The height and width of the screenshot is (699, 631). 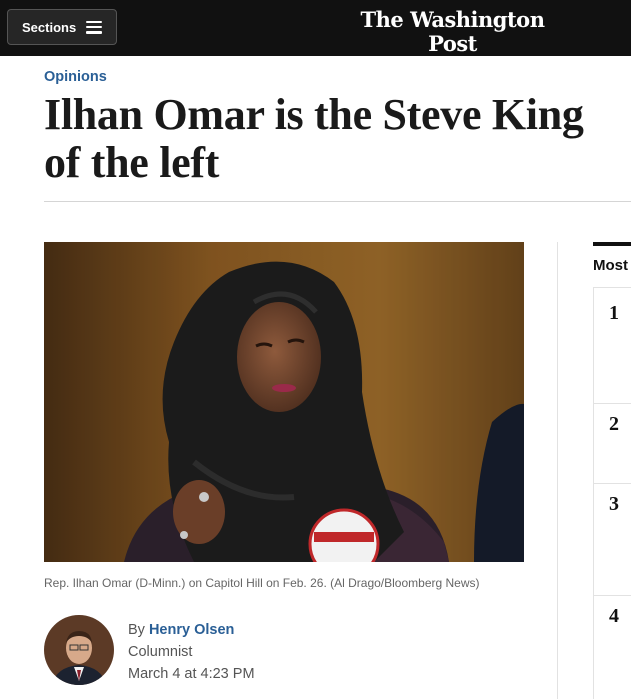 I want to click on byline-prefix: By, so click(x=136, y=630).